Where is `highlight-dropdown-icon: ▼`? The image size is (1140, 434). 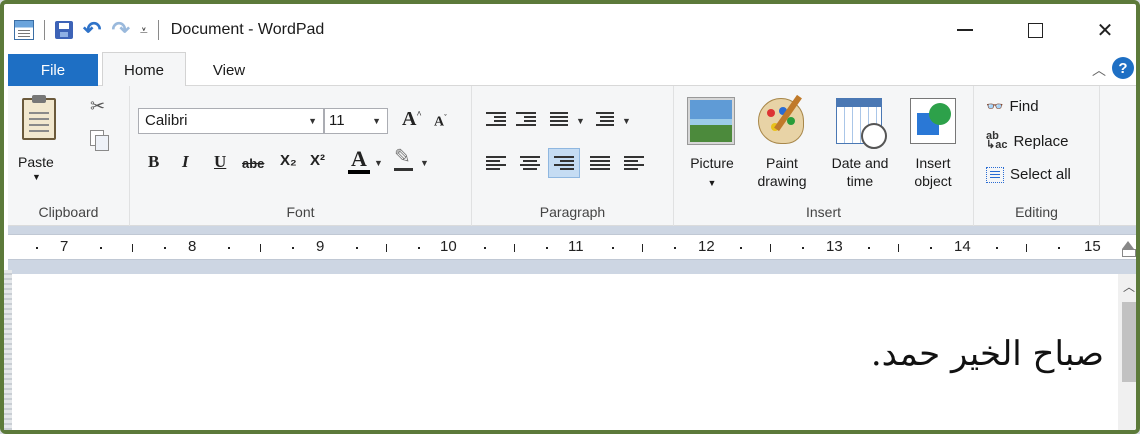 highlight-dropdown-icon: ▼ is located at coordinates (424, 163).